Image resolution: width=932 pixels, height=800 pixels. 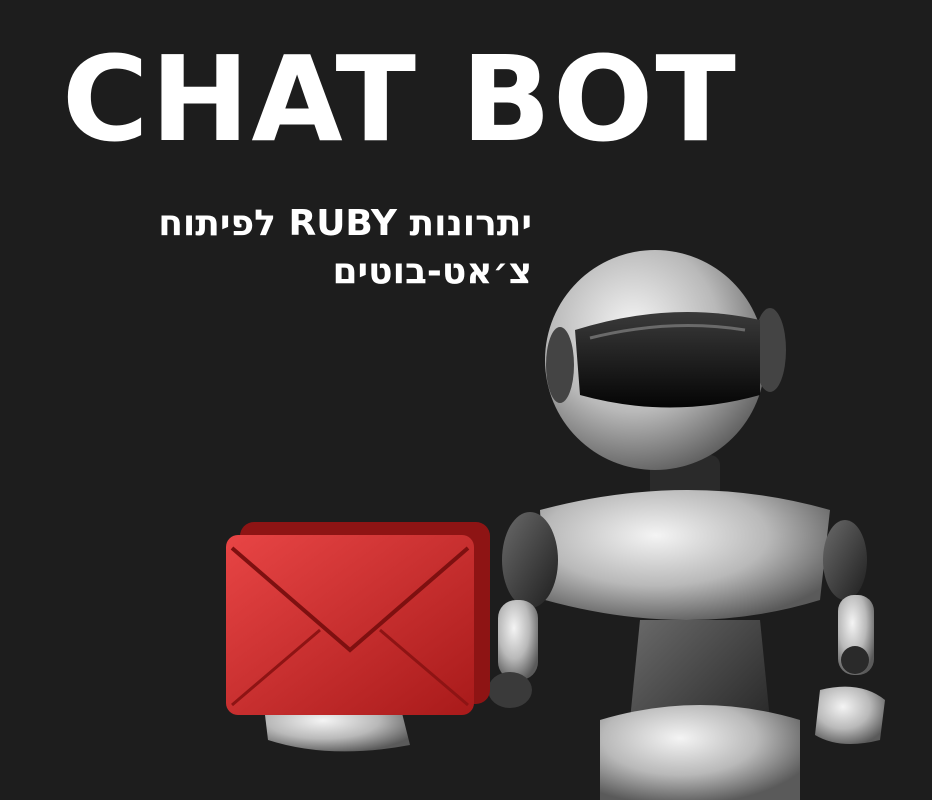 What do you see at coordinates (297, 248) in the screenshot?
I see `subtitle: יתרונות RUBY לפיתוח צ׳אט-בוטים` at bounding box center [297, 248].